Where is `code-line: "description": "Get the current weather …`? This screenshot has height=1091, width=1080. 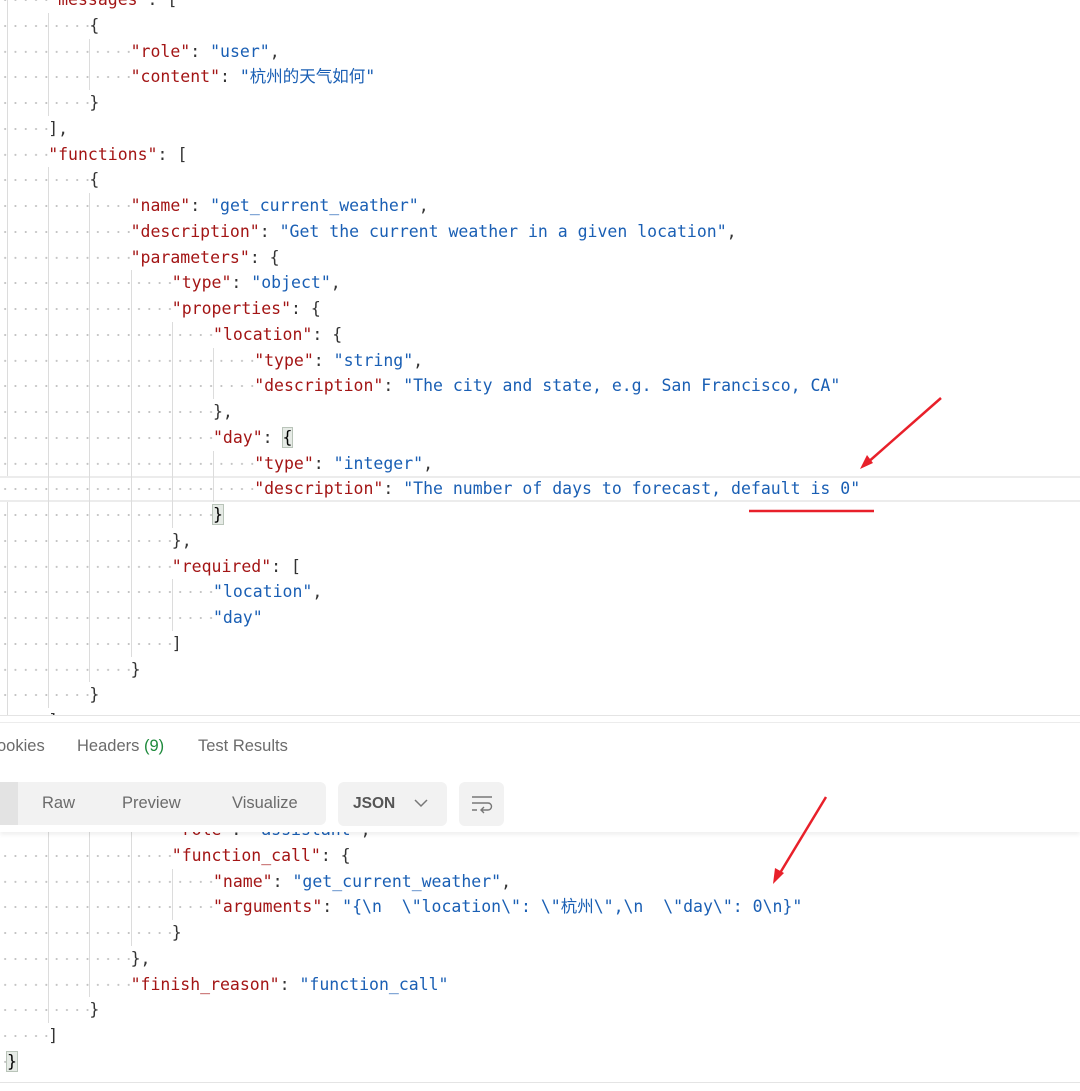 code-line: "description": "Get the current weather … is located at coordinates (540, 231).